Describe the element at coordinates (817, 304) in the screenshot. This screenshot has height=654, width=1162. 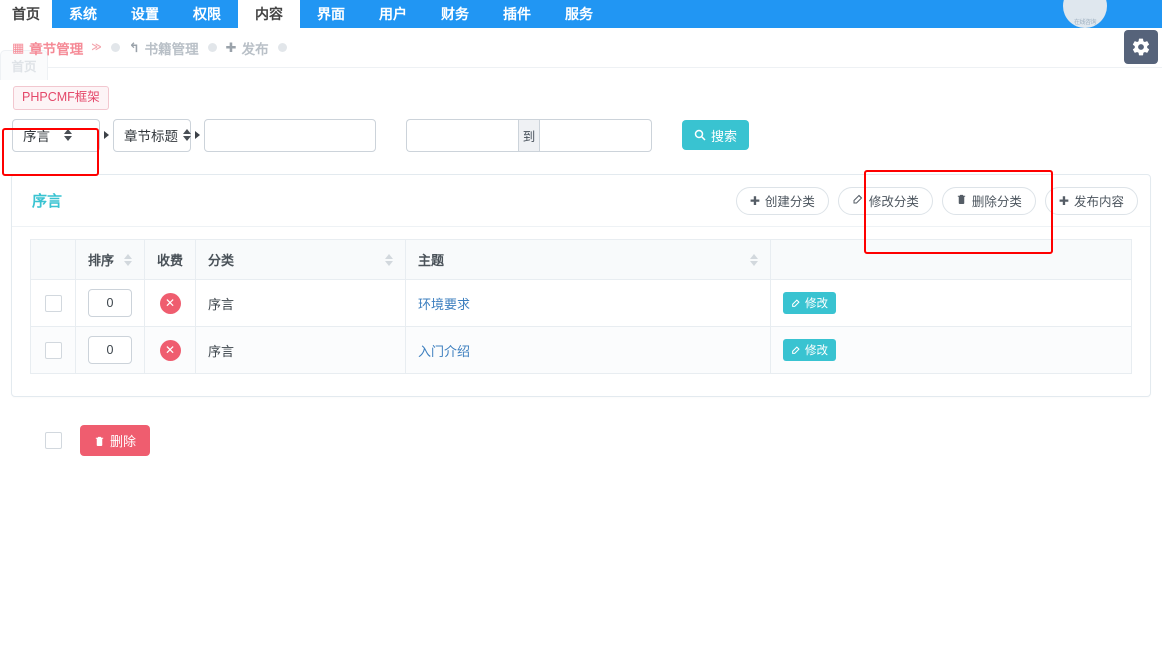
I see `row-edit-label: 修改` at that location.